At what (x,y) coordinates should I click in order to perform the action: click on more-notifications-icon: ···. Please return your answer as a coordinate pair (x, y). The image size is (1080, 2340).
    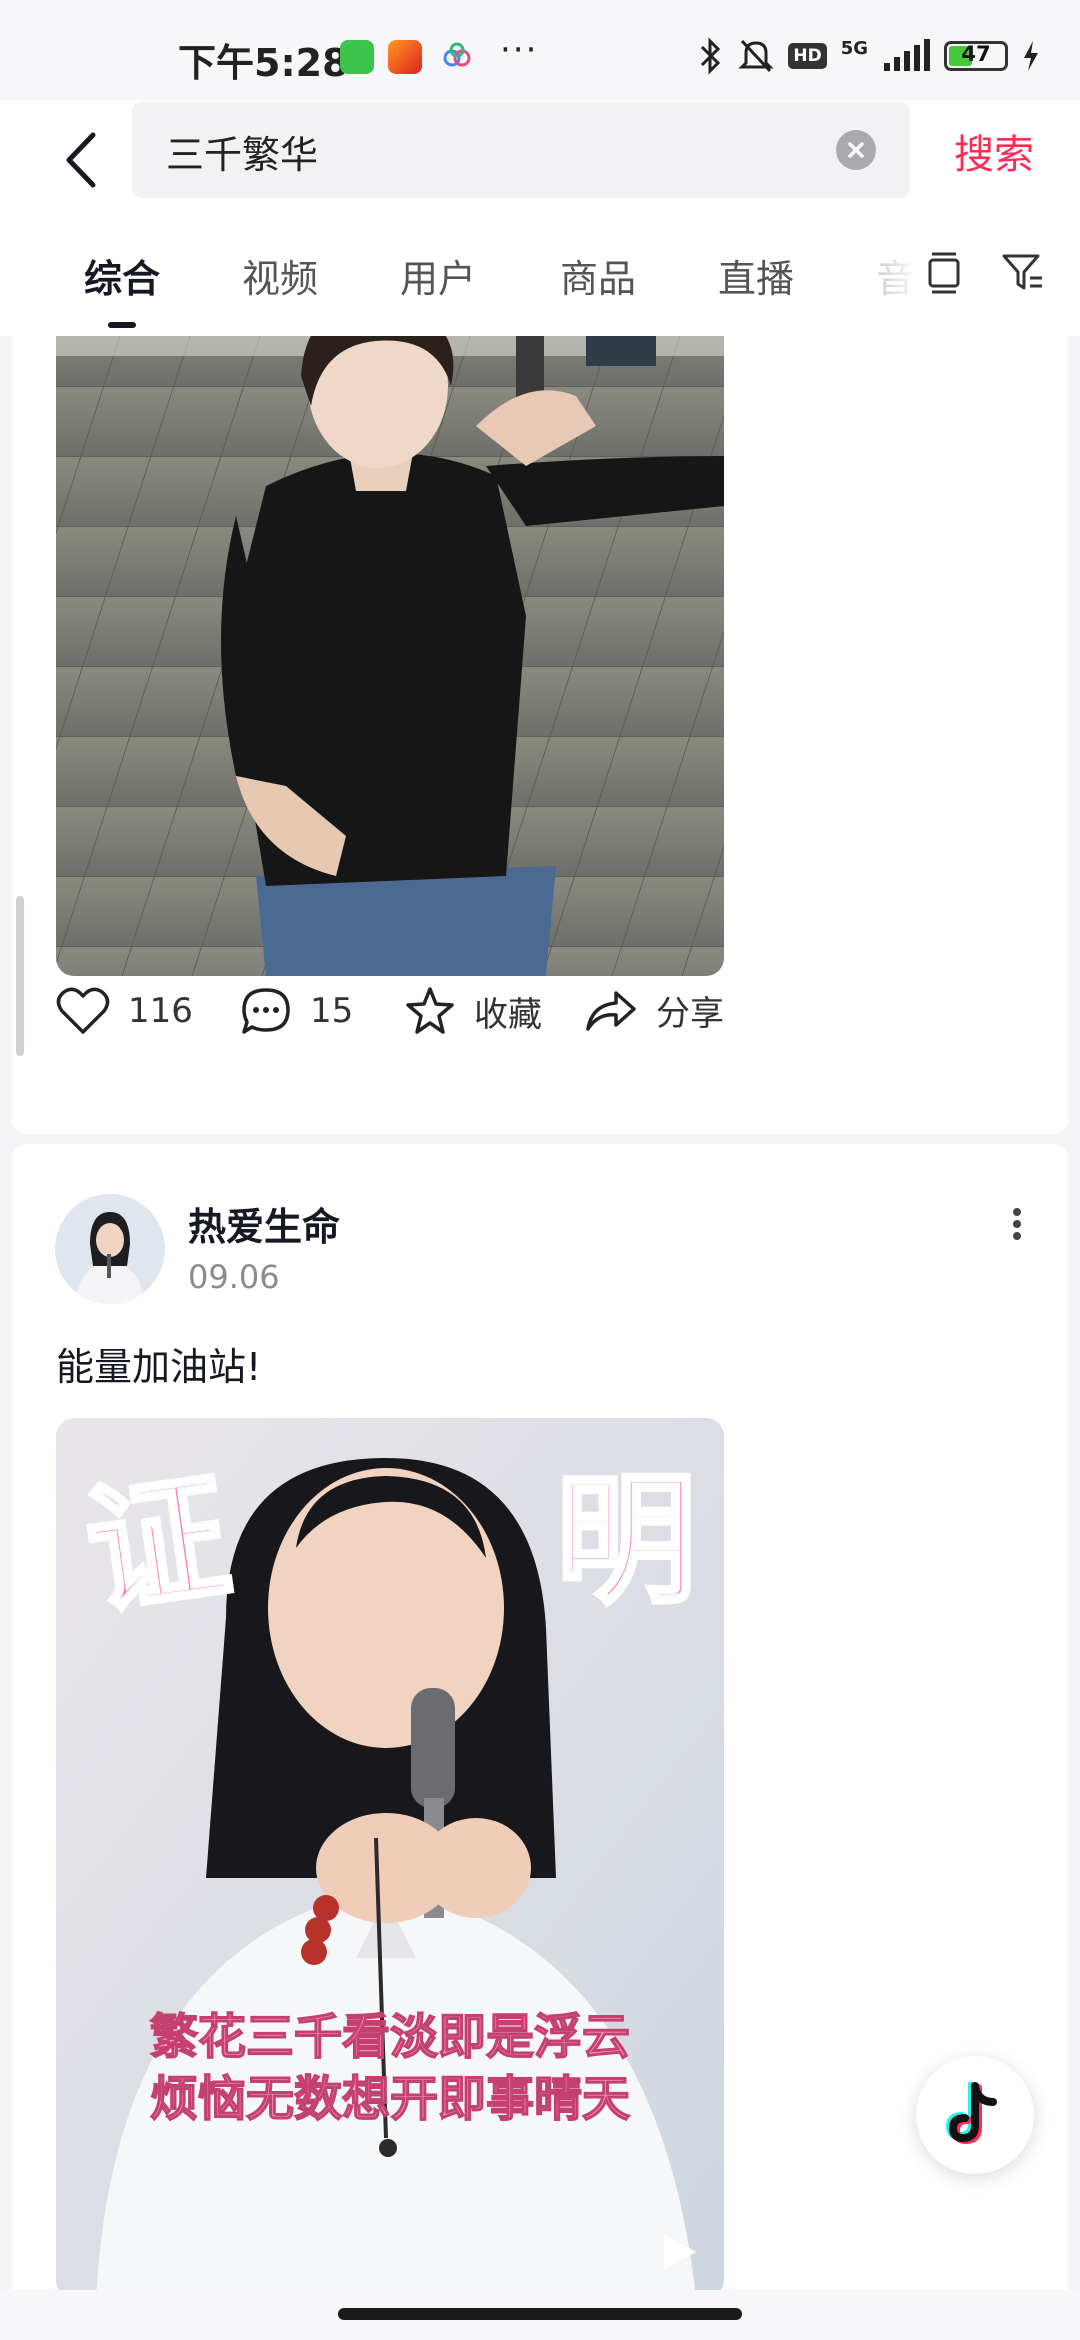
    Looking at the image, I should click on (519, 50).